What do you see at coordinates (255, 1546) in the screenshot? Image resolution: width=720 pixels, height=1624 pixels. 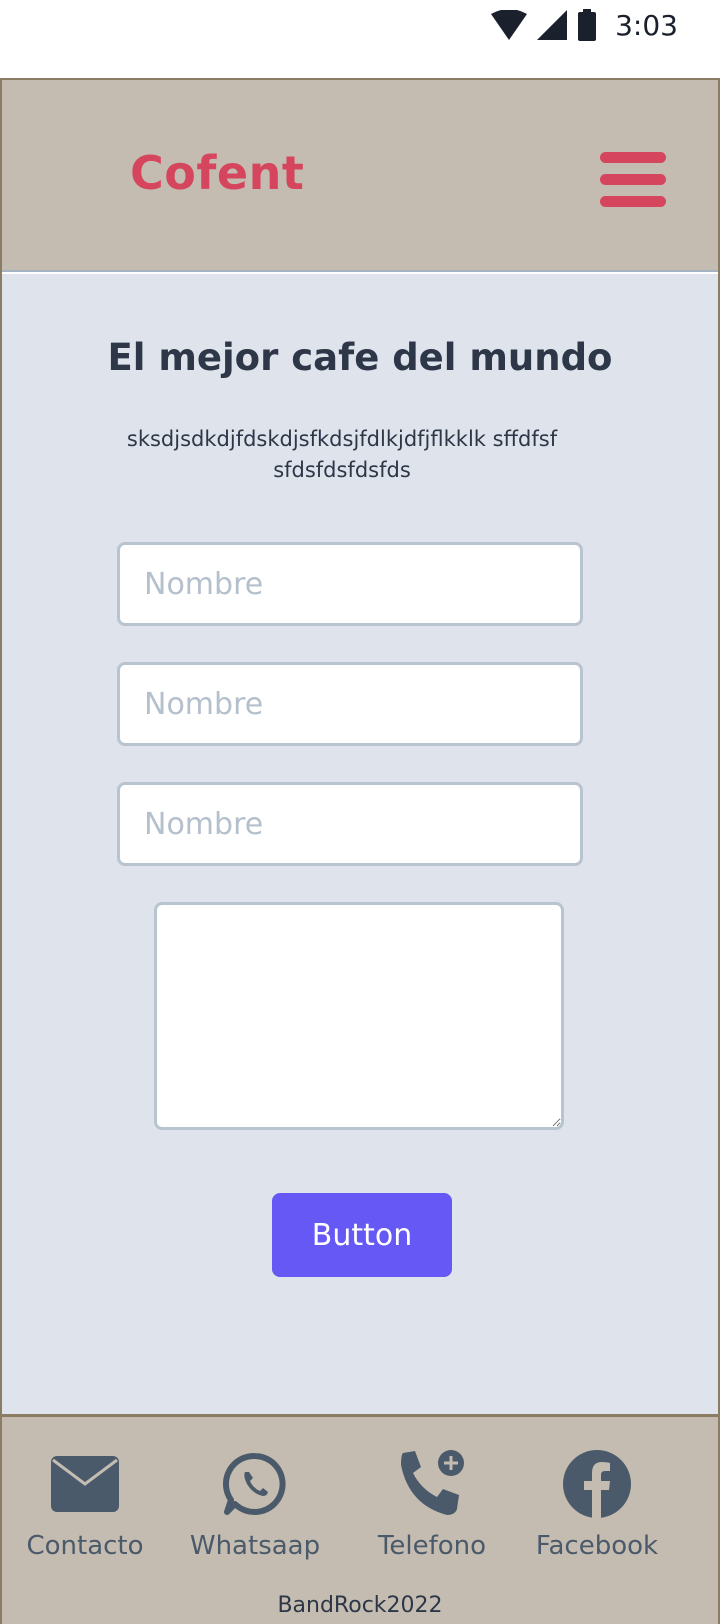 I see `footer-label-whatsapp: Whatsaap` at bounding box center [255, 1546].